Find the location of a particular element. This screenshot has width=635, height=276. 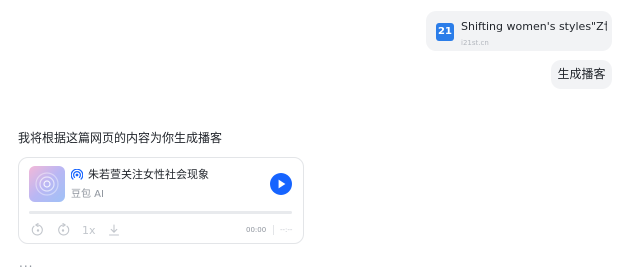

podcast-cover-image is located at coordinates (47, 184).